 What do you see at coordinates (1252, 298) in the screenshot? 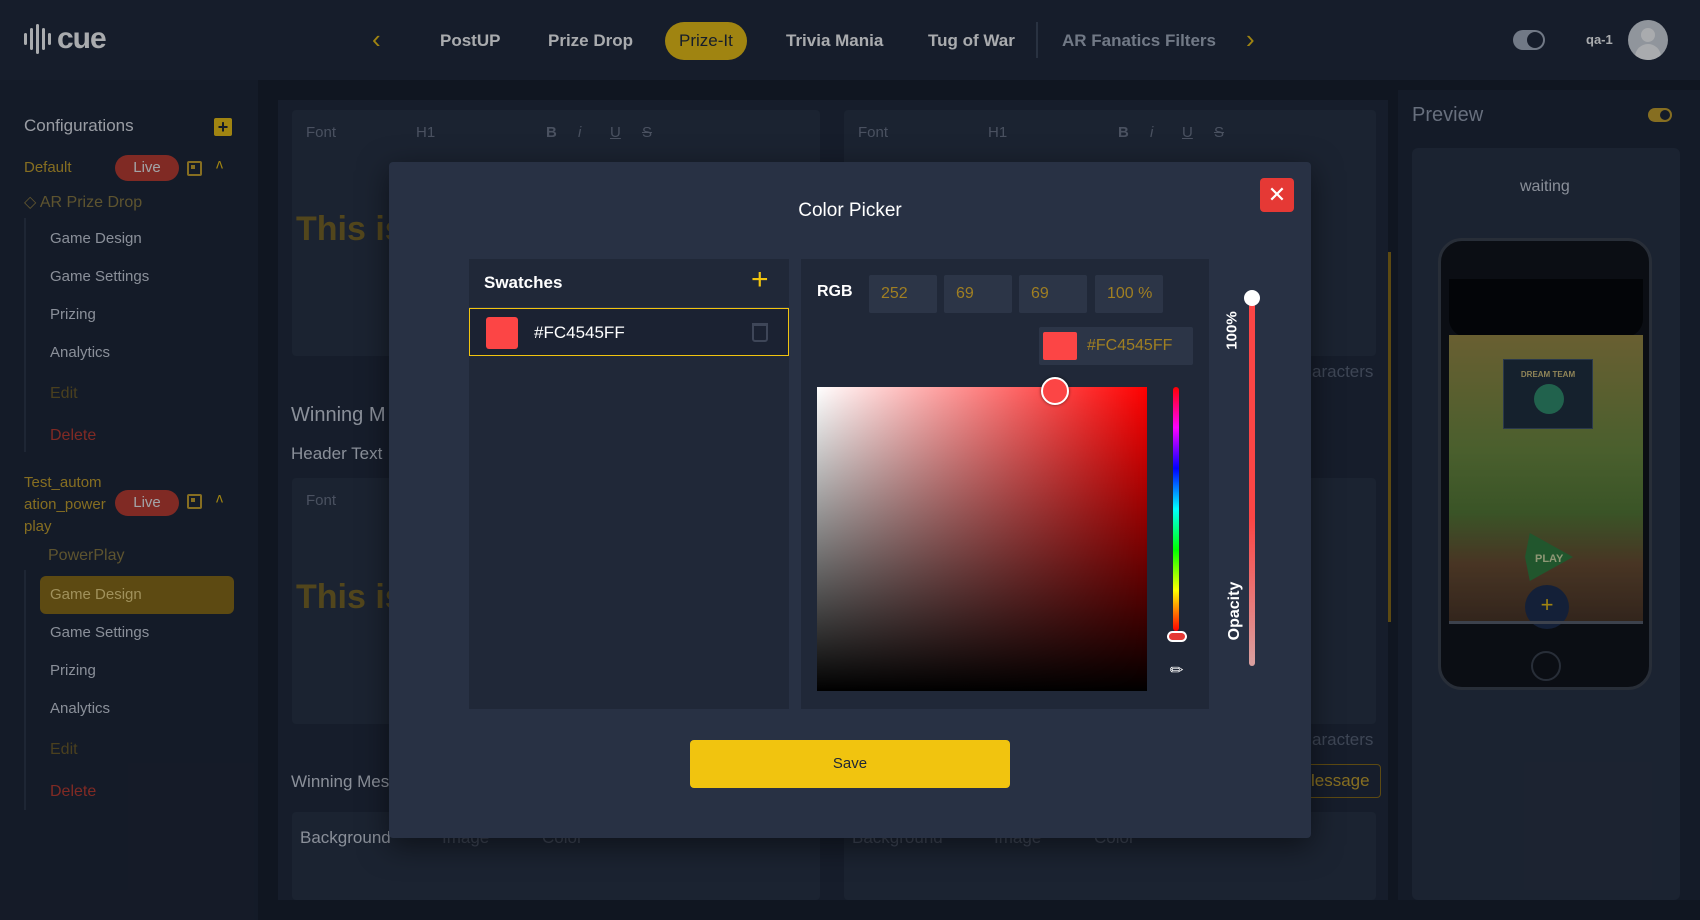
I see `opacity-handle` at bounding box center [1252, 298].